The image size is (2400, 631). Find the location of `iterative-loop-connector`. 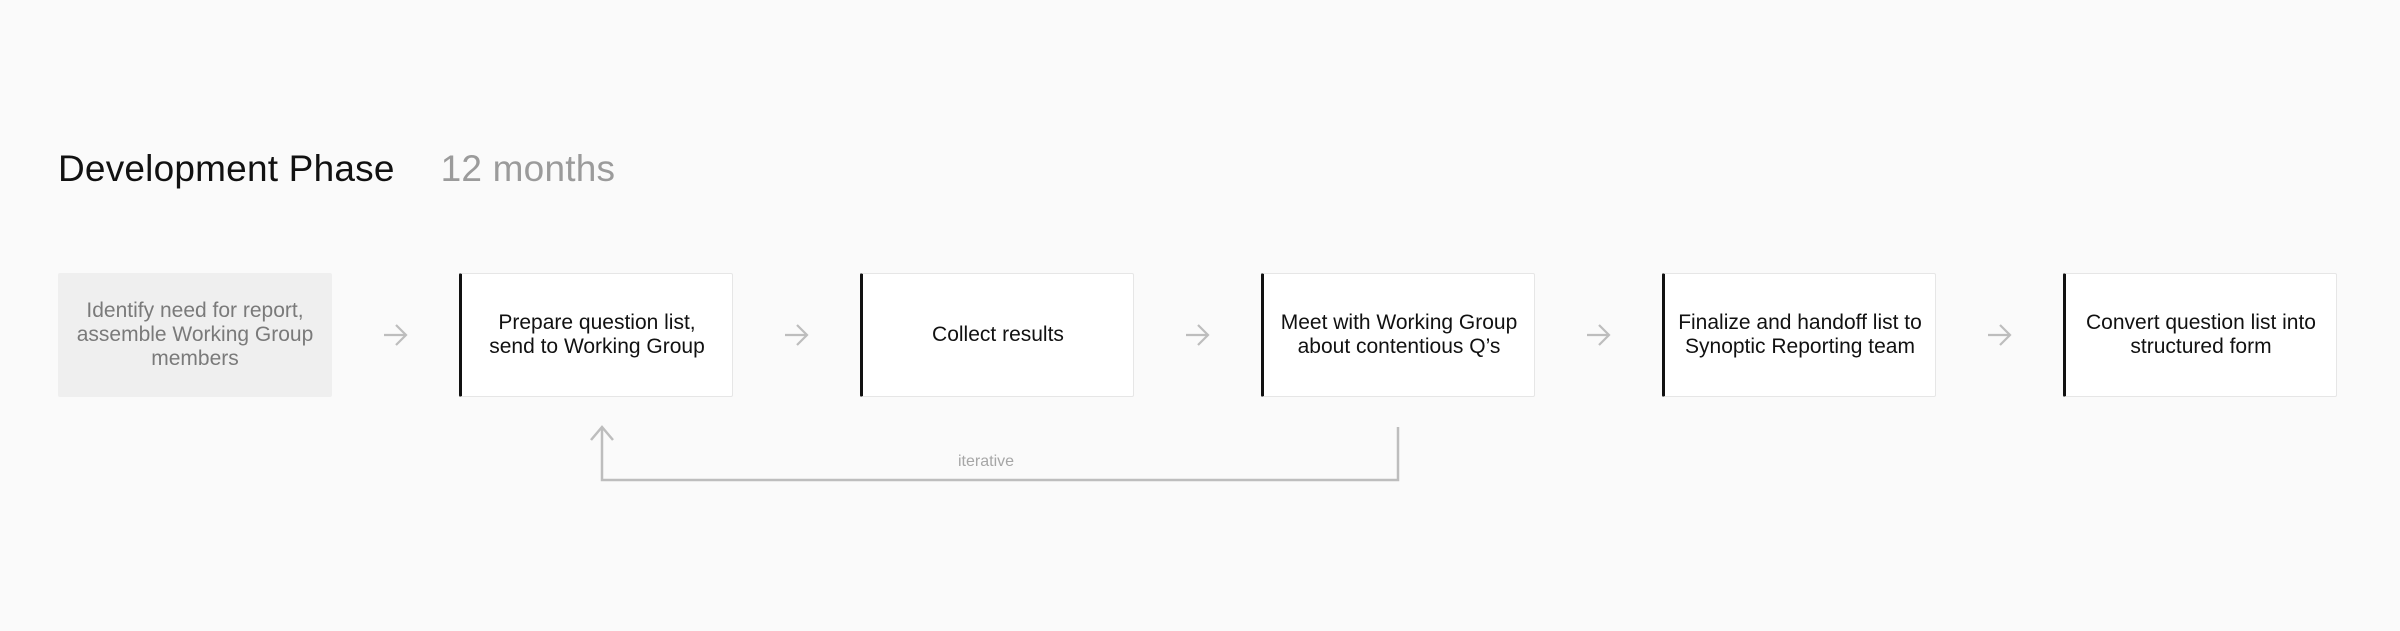

iterative-loop-connector is located at coordinates (995, 453).